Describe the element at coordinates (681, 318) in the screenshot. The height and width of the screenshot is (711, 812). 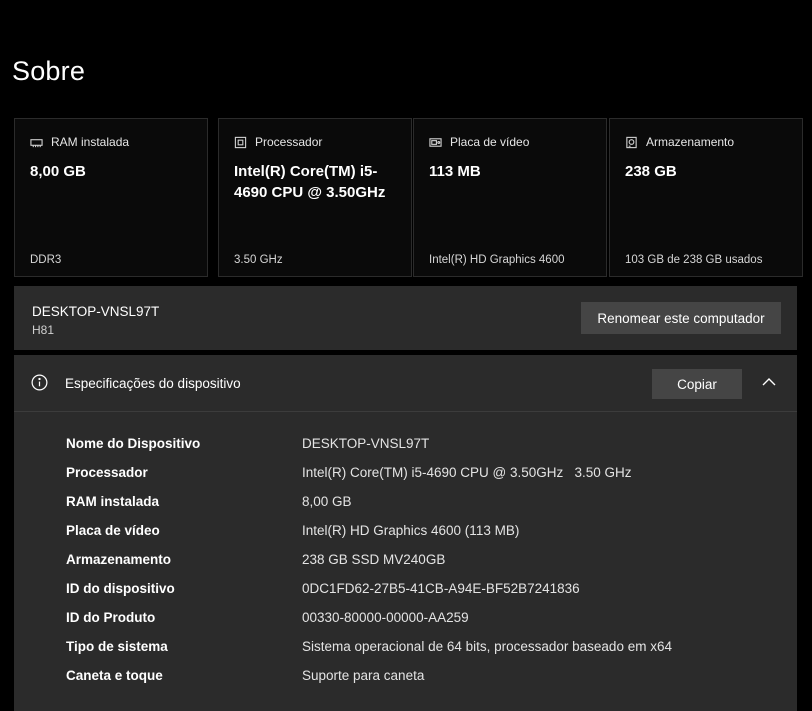
I see `rename-computer-button: Renomear este computador` at that location.